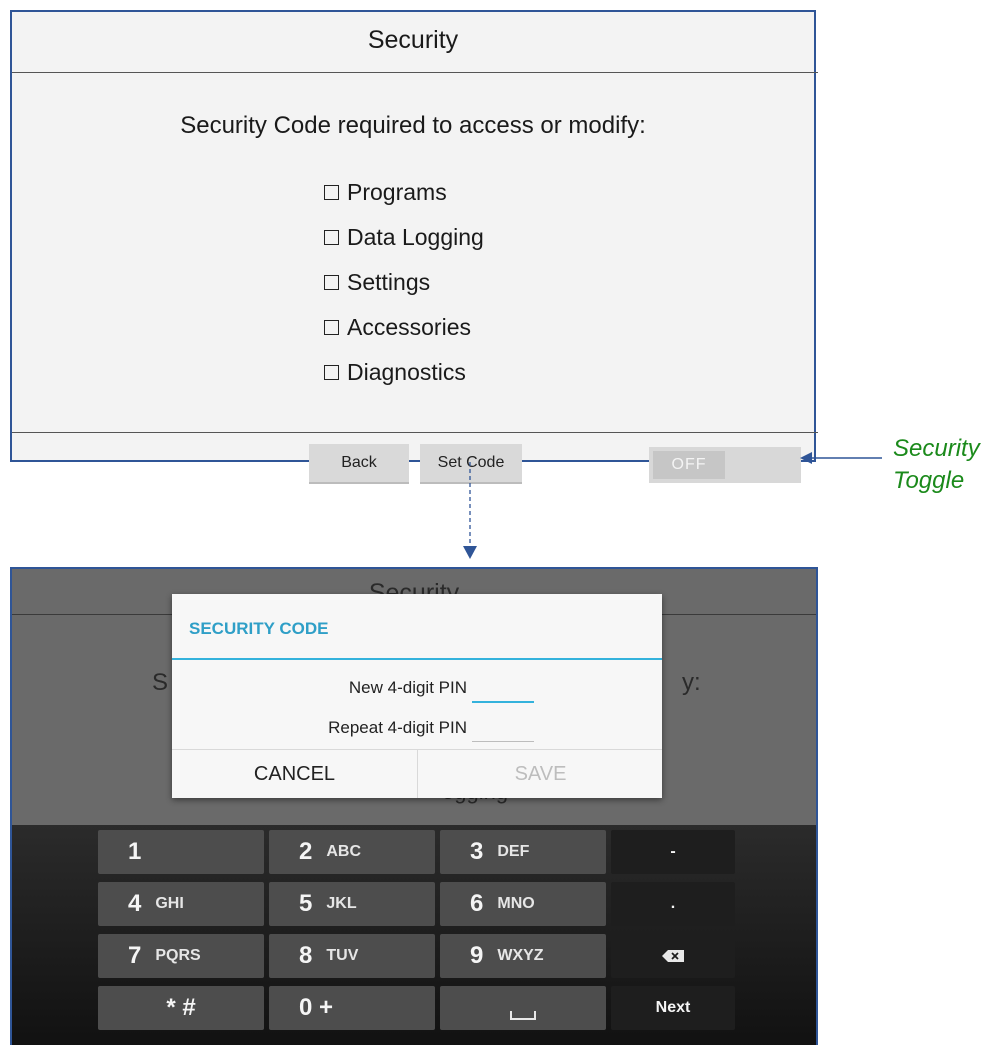 This screenshot has width=1008, height=1045. I want to click on security-toggle: OFF, so click(725, 465).